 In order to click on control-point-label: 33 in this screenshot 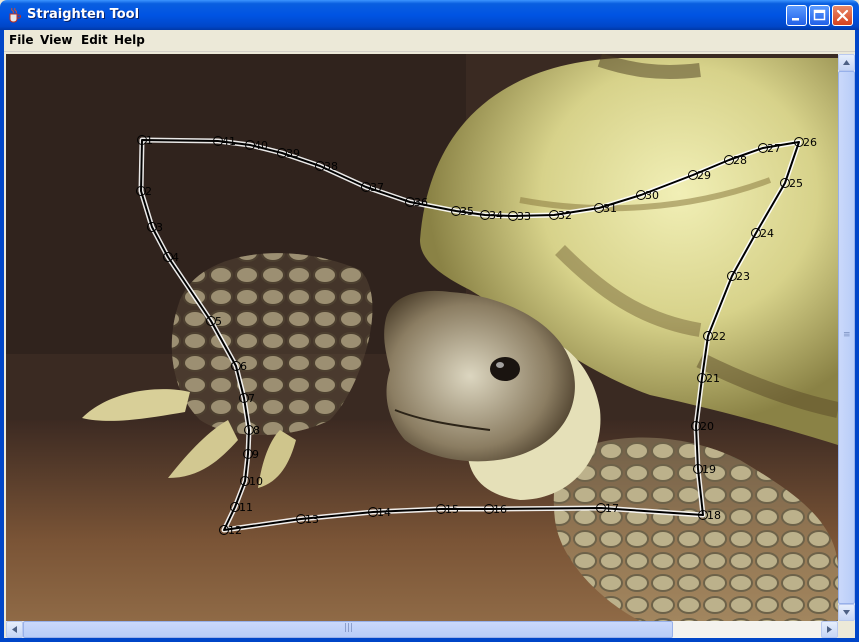, I will do `click(524, 216)`.